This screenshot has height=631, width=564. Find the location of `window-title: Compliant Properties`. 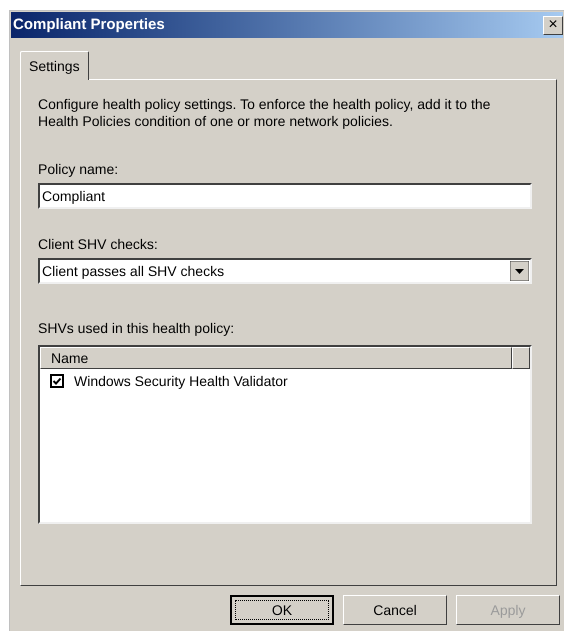

window-title: Compliant Properties is located at coordinates (89, 24).